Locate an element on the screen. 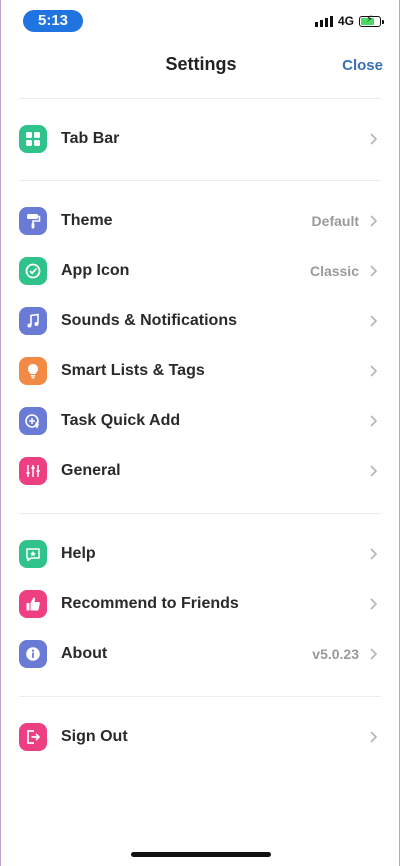  settings-item-label: About is located at coordinates (84, 653).